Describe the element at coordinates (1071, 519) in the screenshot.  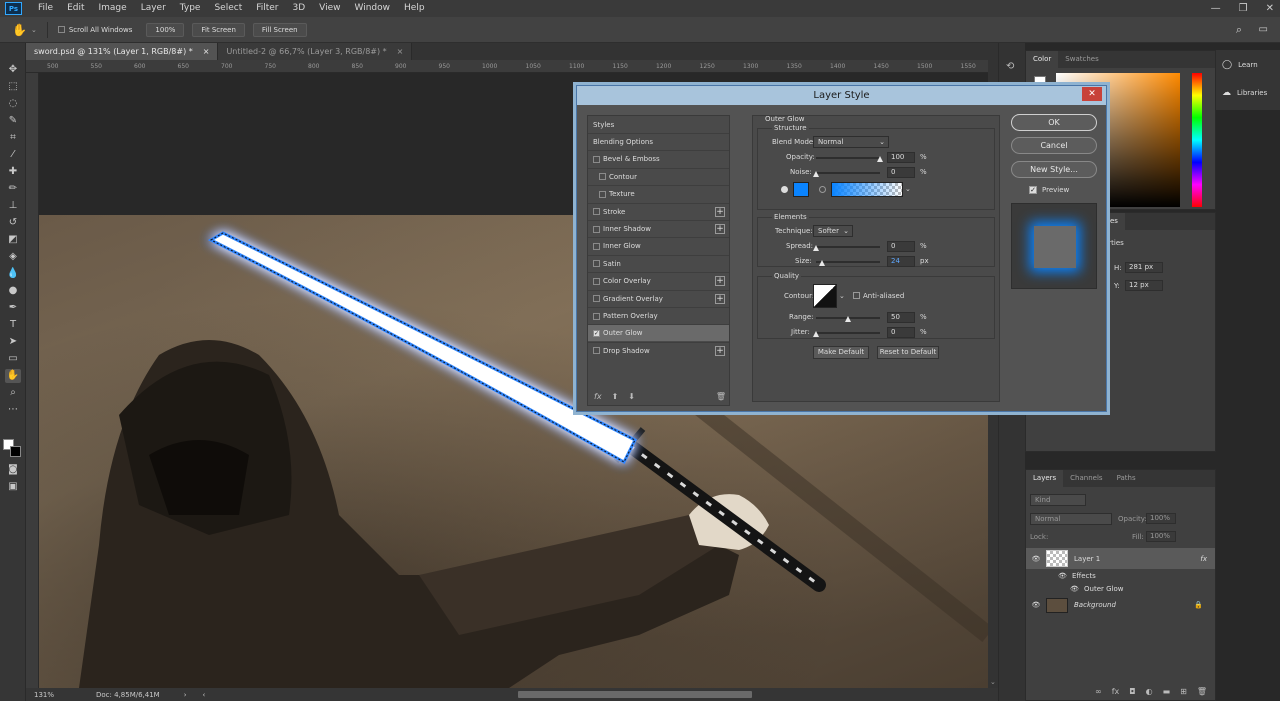
I see `blend-mode-select: Normal` at that location.